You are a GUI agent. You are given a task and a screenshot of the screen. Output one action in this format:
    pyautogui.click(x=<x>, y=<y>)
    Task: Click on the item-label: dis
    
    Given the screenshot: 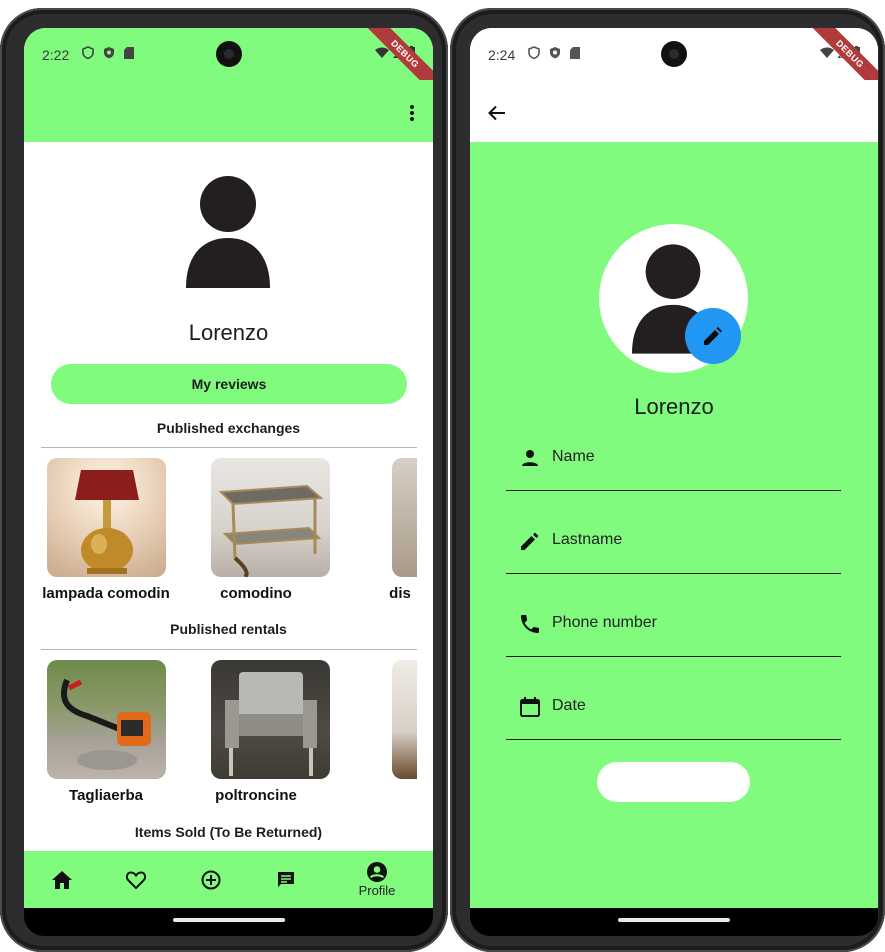 What is the action you would take?
    pyautogui.click(x=400, y=593)
    